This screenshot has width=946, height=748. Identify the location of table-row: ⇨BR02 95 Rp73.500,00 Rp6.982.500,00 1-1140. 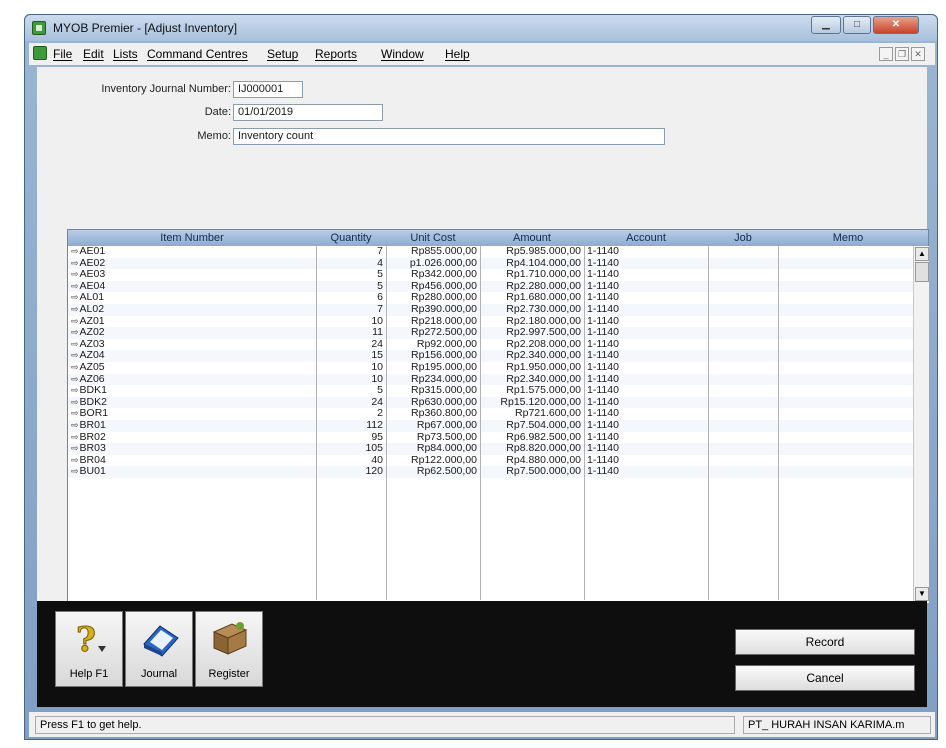
(490, 438).